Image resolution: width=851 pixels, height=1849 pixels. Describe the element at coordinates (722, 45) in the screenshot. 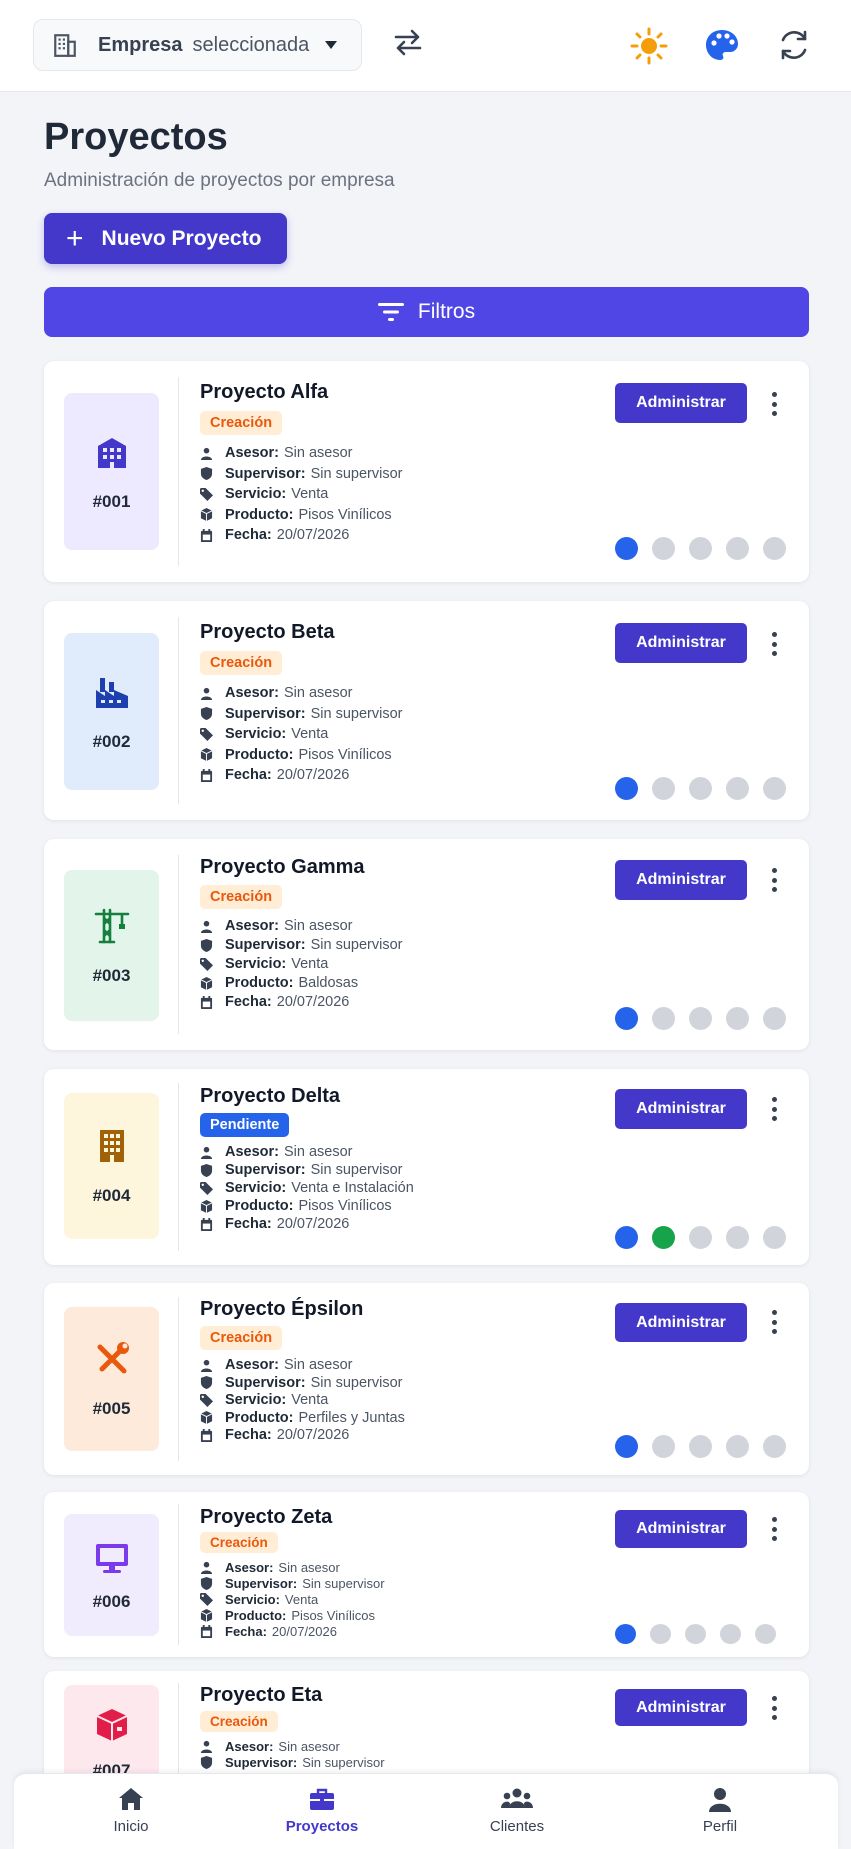

I see `palette-icon` at that location.